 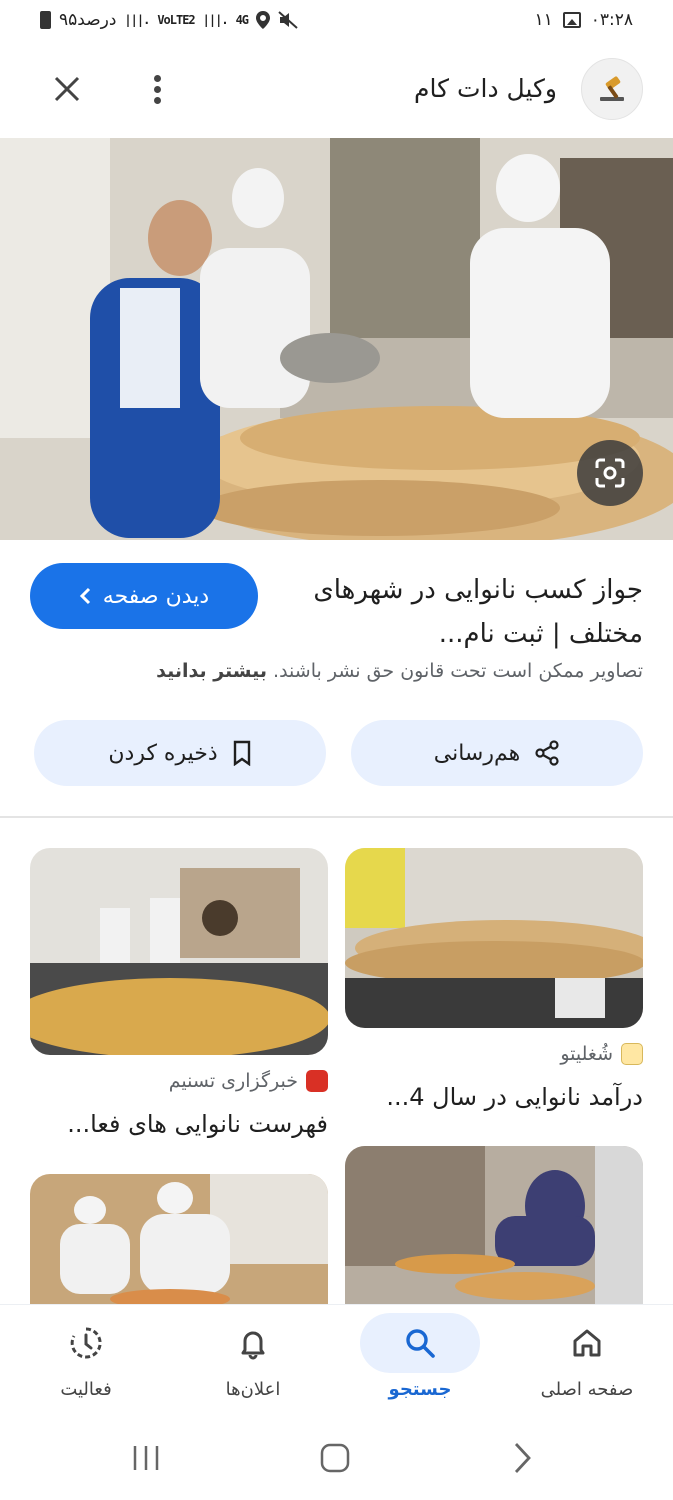 I want to click on nav-activity: فعالیت, so click(x=86, y=1361).